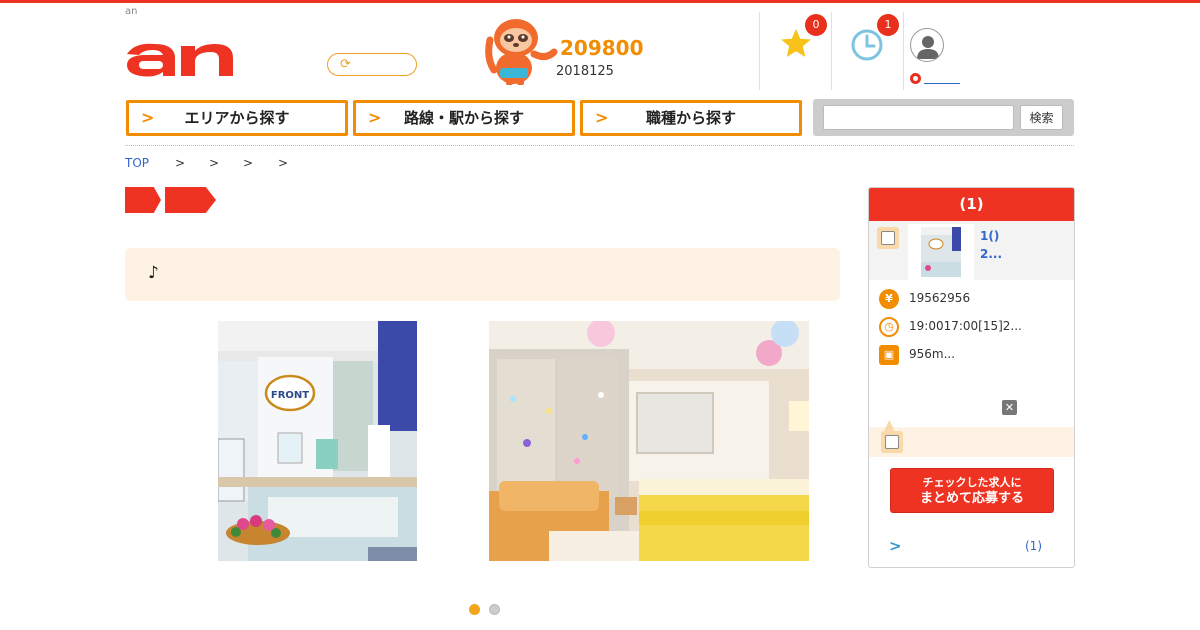  I want to click on yen-icon: ¥, so click(889, 299).